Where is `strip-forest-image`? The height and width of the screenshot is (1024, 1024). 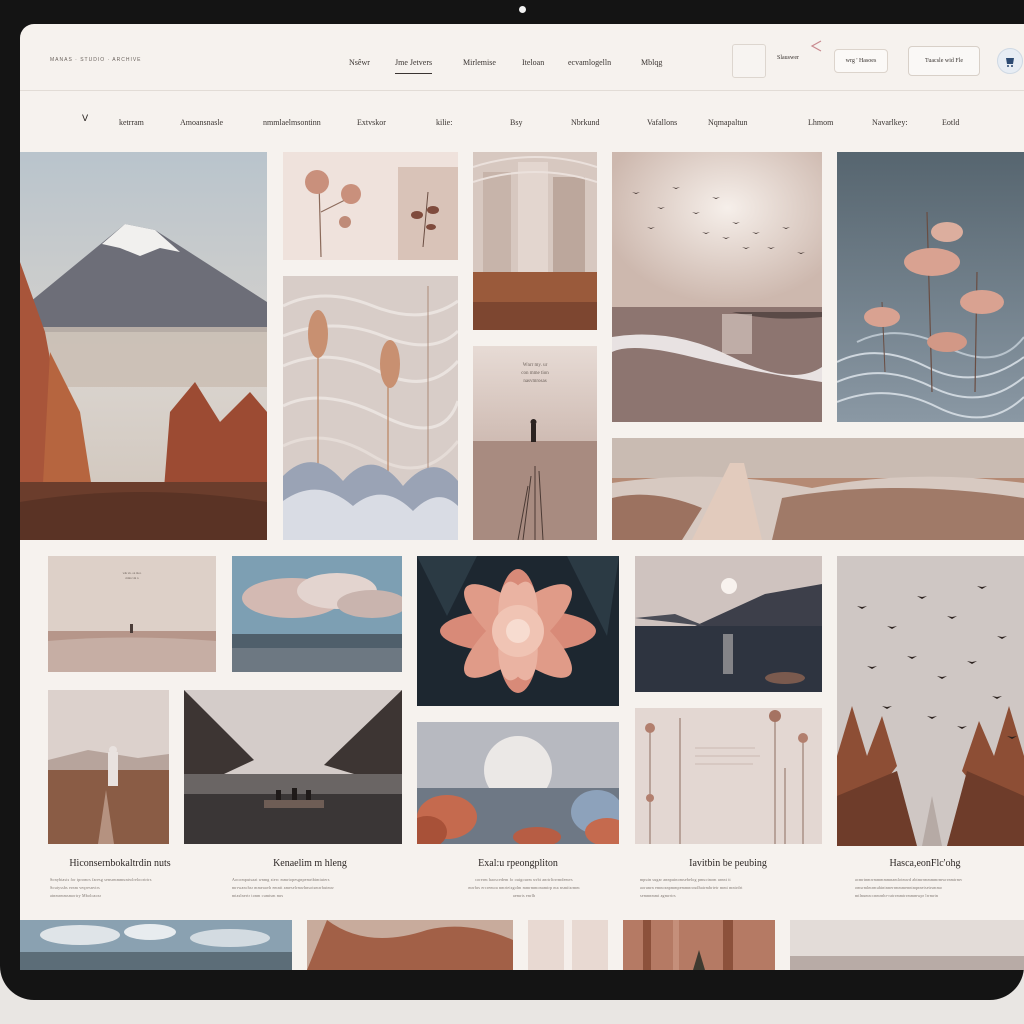
strip-forest-image is located at coordinates (699, 945).